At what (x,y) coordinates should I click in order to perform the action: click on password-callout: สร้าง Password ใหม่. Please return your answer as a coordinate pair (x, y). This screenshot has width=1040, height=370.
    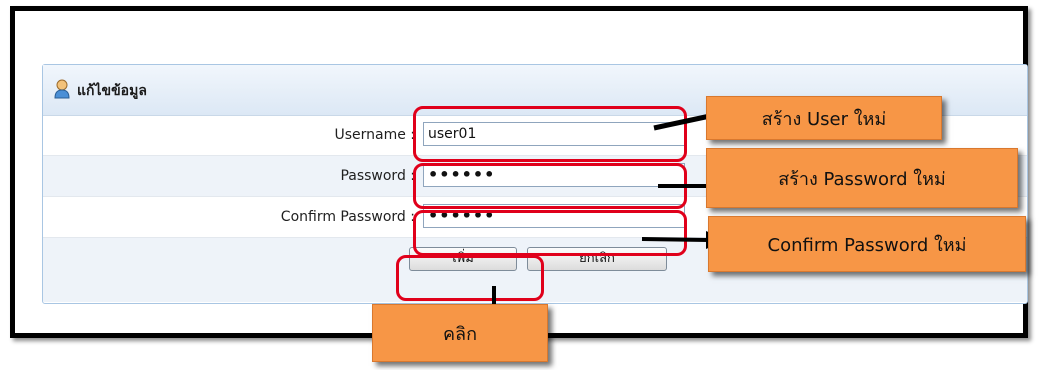
    Looking at the image, I should click on (862, 178).